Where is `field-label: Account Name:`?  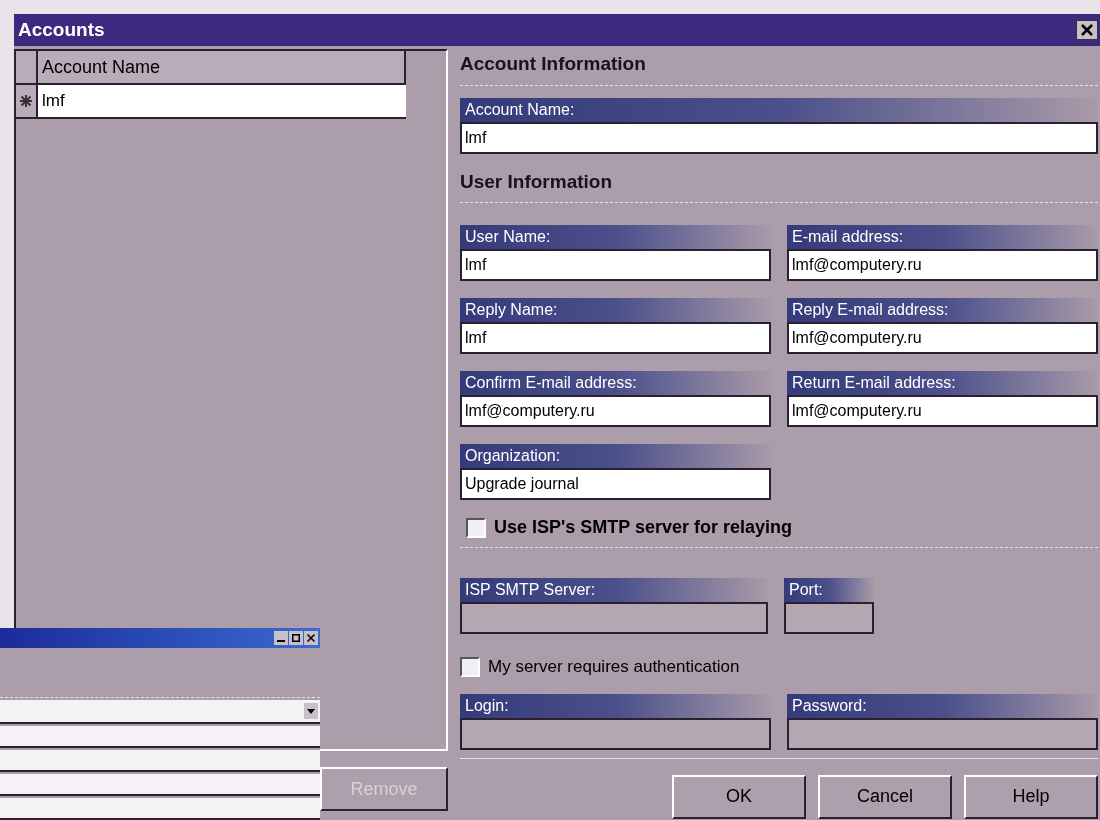
field-label: Account Name: is located at coordinates (779, 109).